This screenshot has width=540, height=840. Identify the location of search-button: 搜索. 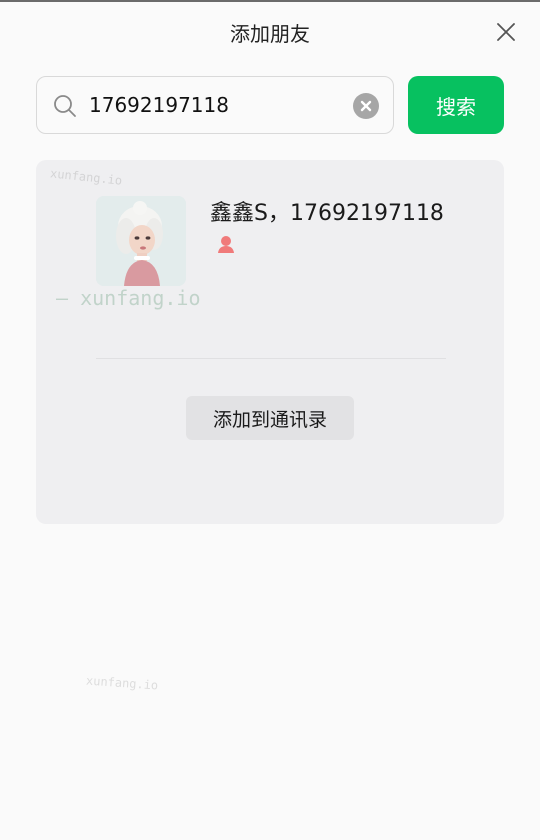
(456, 105).